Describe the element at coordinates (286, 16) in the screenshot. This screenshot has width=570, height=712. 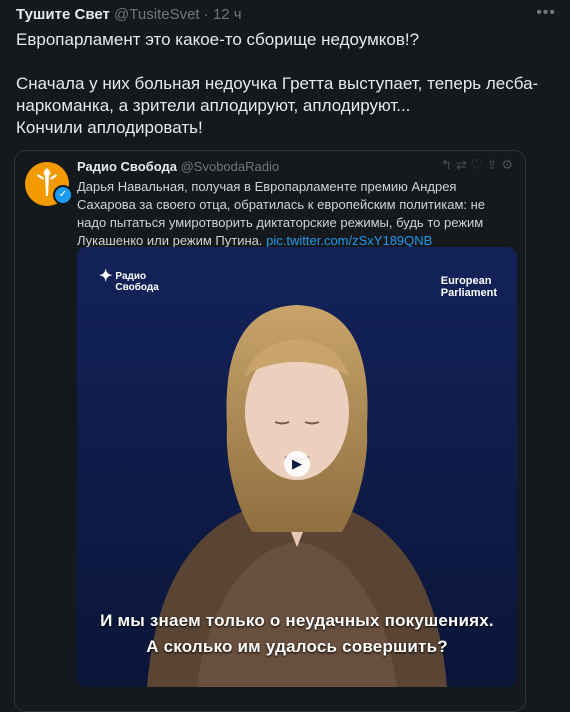
I see `tweet-header: Тушите Свет @TusiteSvet · 12 ч •••` at that location.